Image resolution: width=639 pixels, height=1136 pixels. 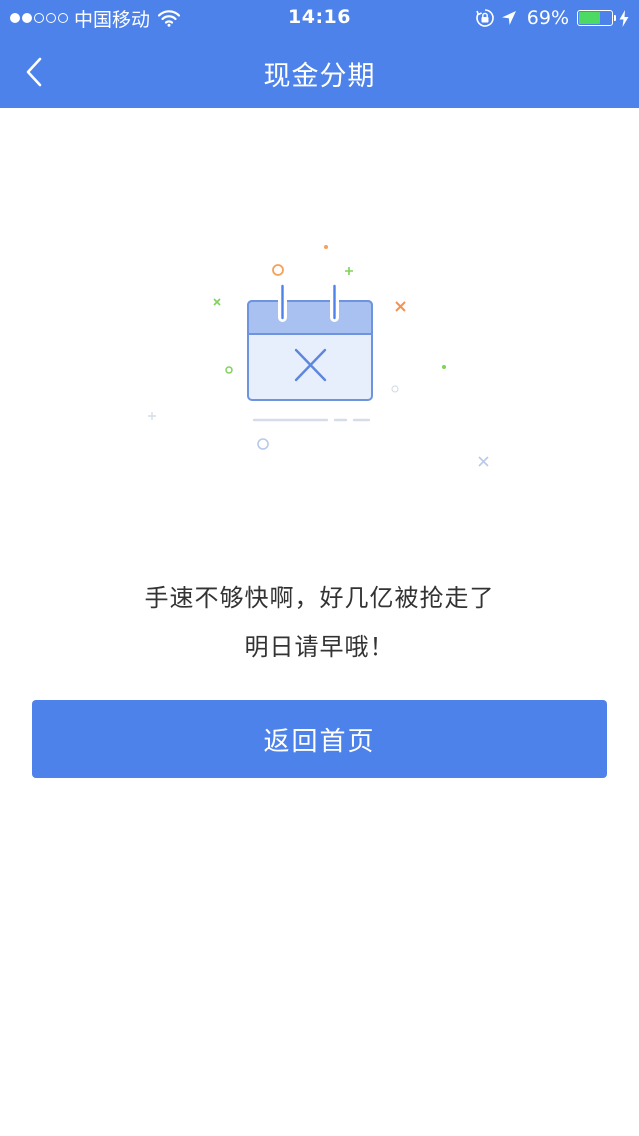 I want to click on battery-icon, so click(x=596, y=18).